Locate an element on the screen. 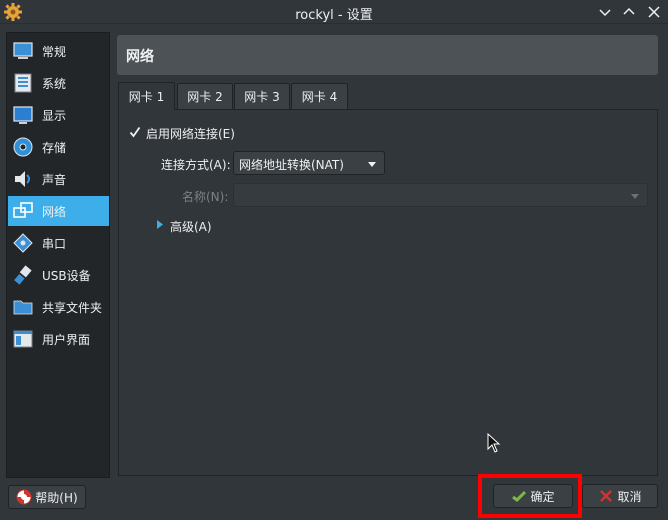  storage-icon is located at coordinates (23, 147).